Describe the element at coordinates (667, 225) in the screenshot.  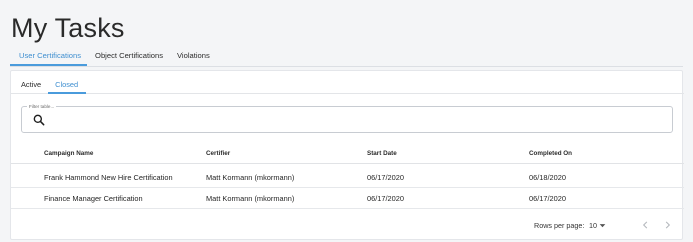
I see `chevron-right-icon` at that location.